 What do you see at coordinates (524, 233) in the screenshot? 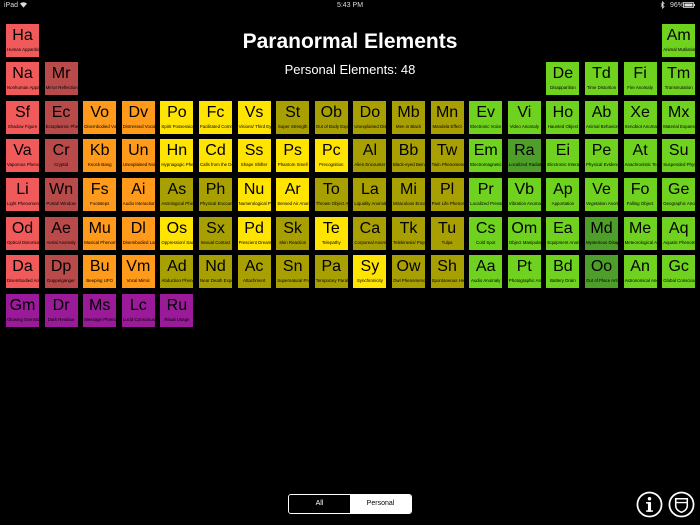
I see `element-om: Om Object Manipulation` at bounding box center [524, 233].